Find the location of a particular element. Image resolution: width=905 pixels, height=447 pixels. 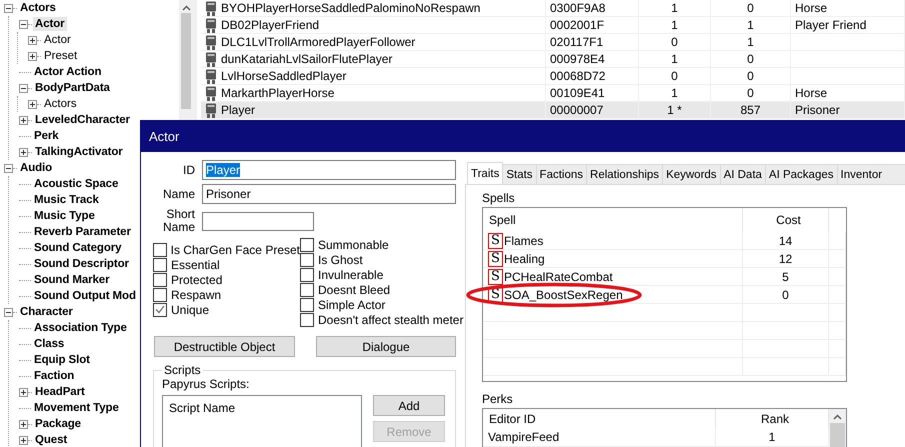

checkbox-label: Respawn is located at coordinates (196, 295).